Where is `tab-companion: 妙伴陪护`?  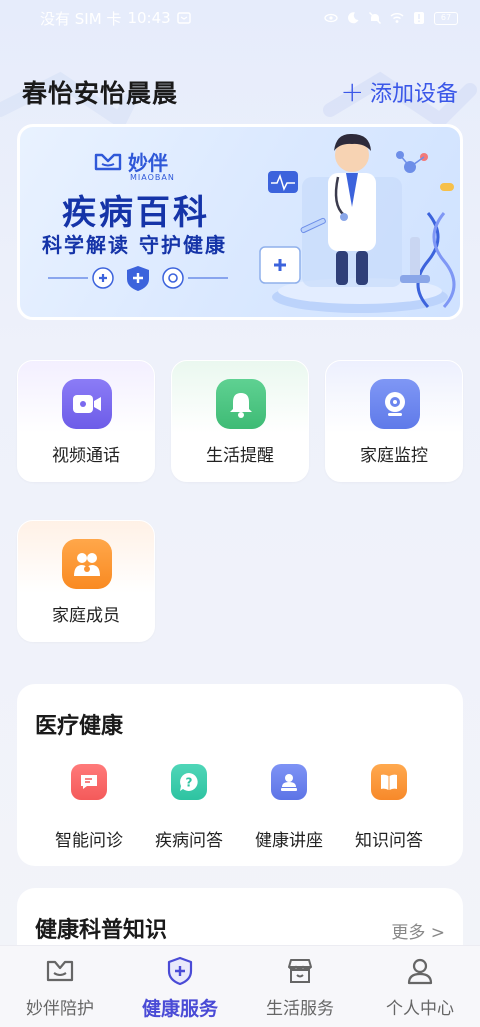
tab-companion: 妙伴陪护 is located at coordinates (60, 986).